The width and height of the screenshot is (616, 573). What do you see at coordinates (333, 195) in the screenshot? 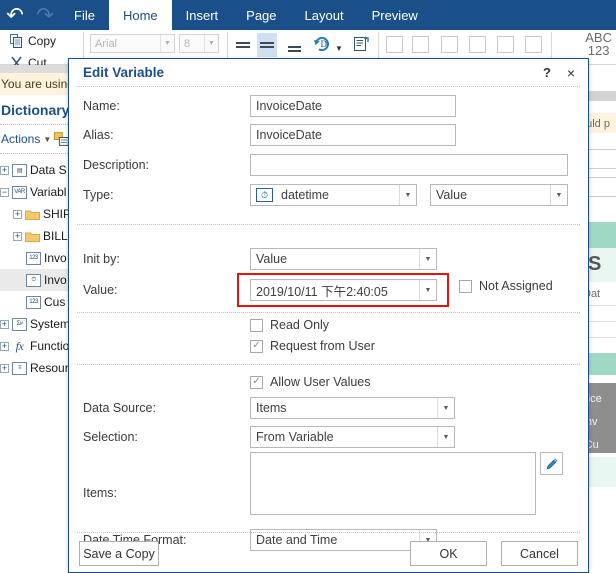
I see `type-select: ⏱ datetime ▼` at bounding box center [333, 195].